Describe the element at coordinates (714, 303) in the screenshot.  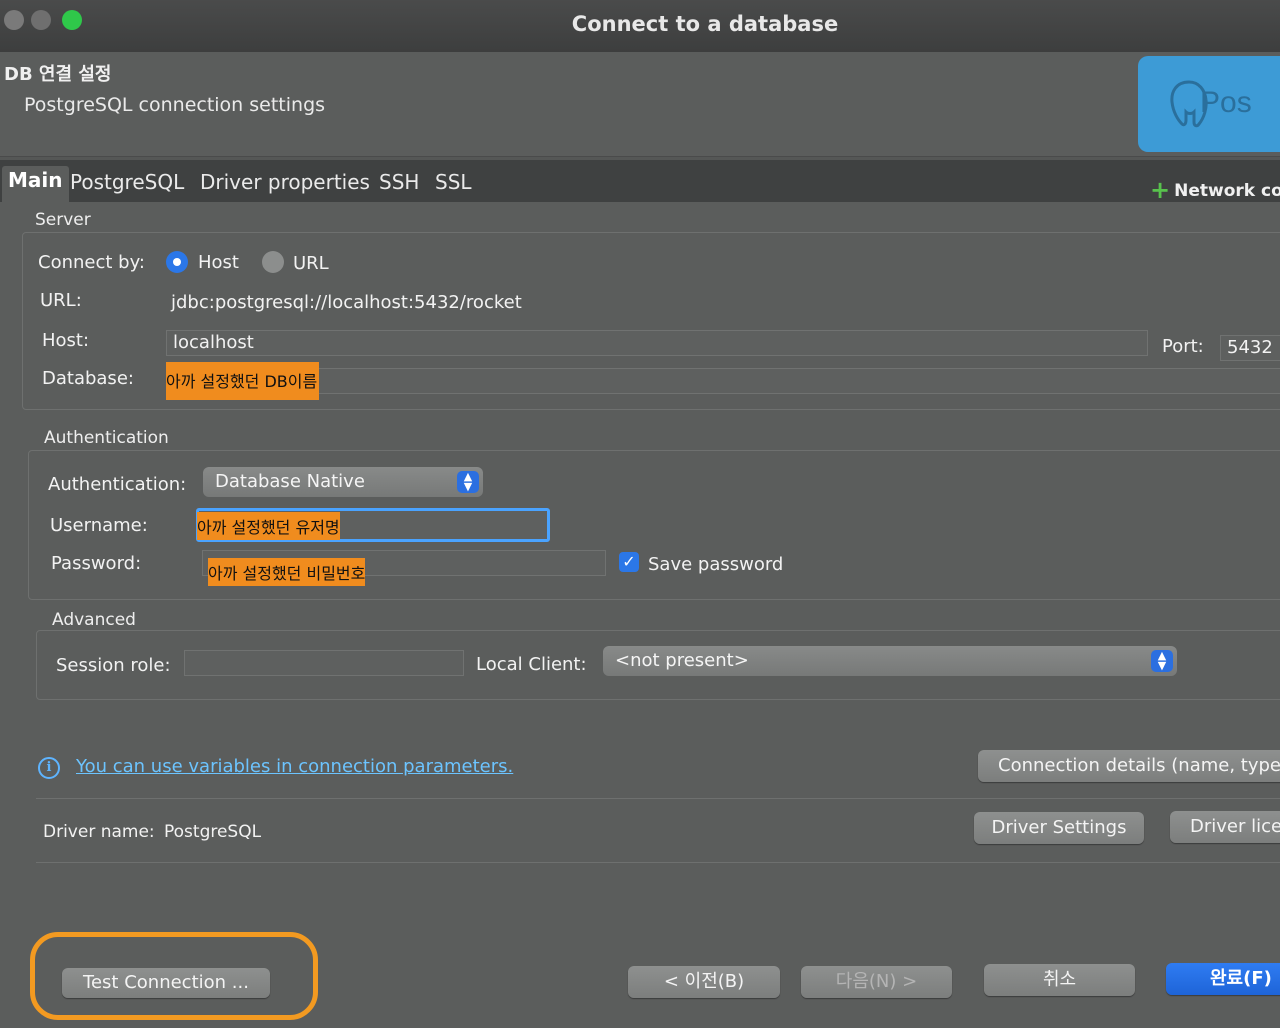
I see `url-field: jdbc:postgresql://localhost:5432/rocket` at that location.